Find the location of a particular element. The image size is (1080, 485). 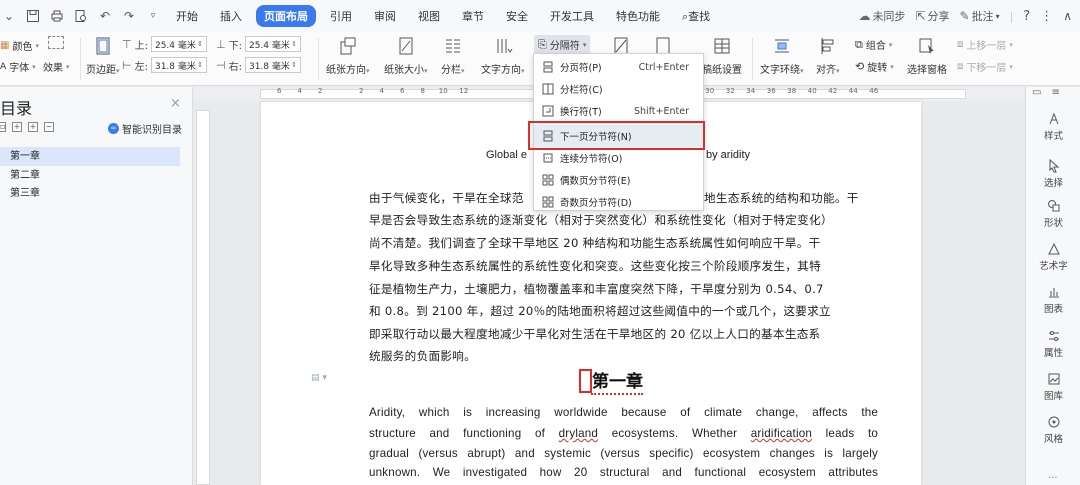

print-preview-icon is located at coordinates (81, 16).